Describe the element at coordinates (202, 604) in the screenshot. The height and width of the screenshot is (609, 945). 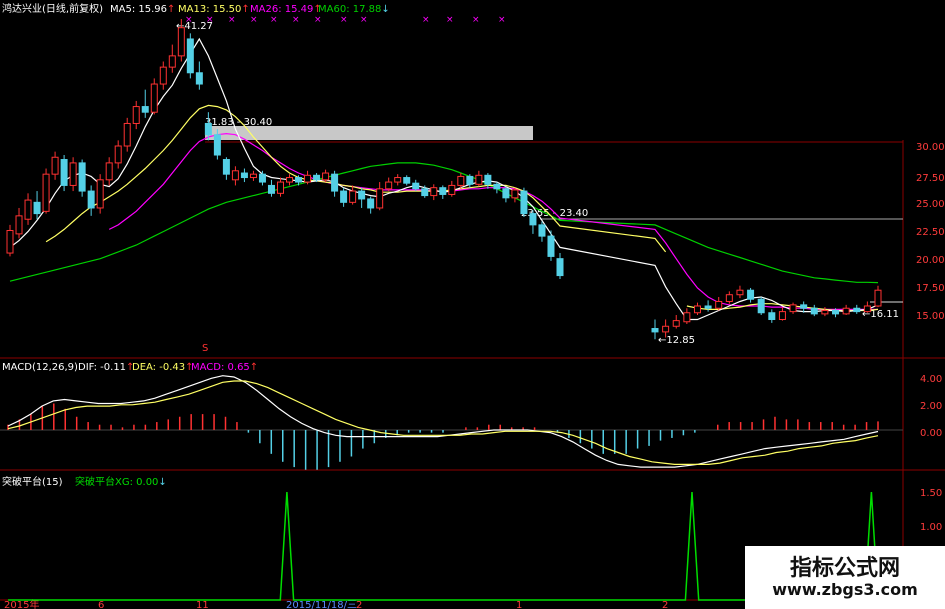
I see `x-label: 11` at that location.